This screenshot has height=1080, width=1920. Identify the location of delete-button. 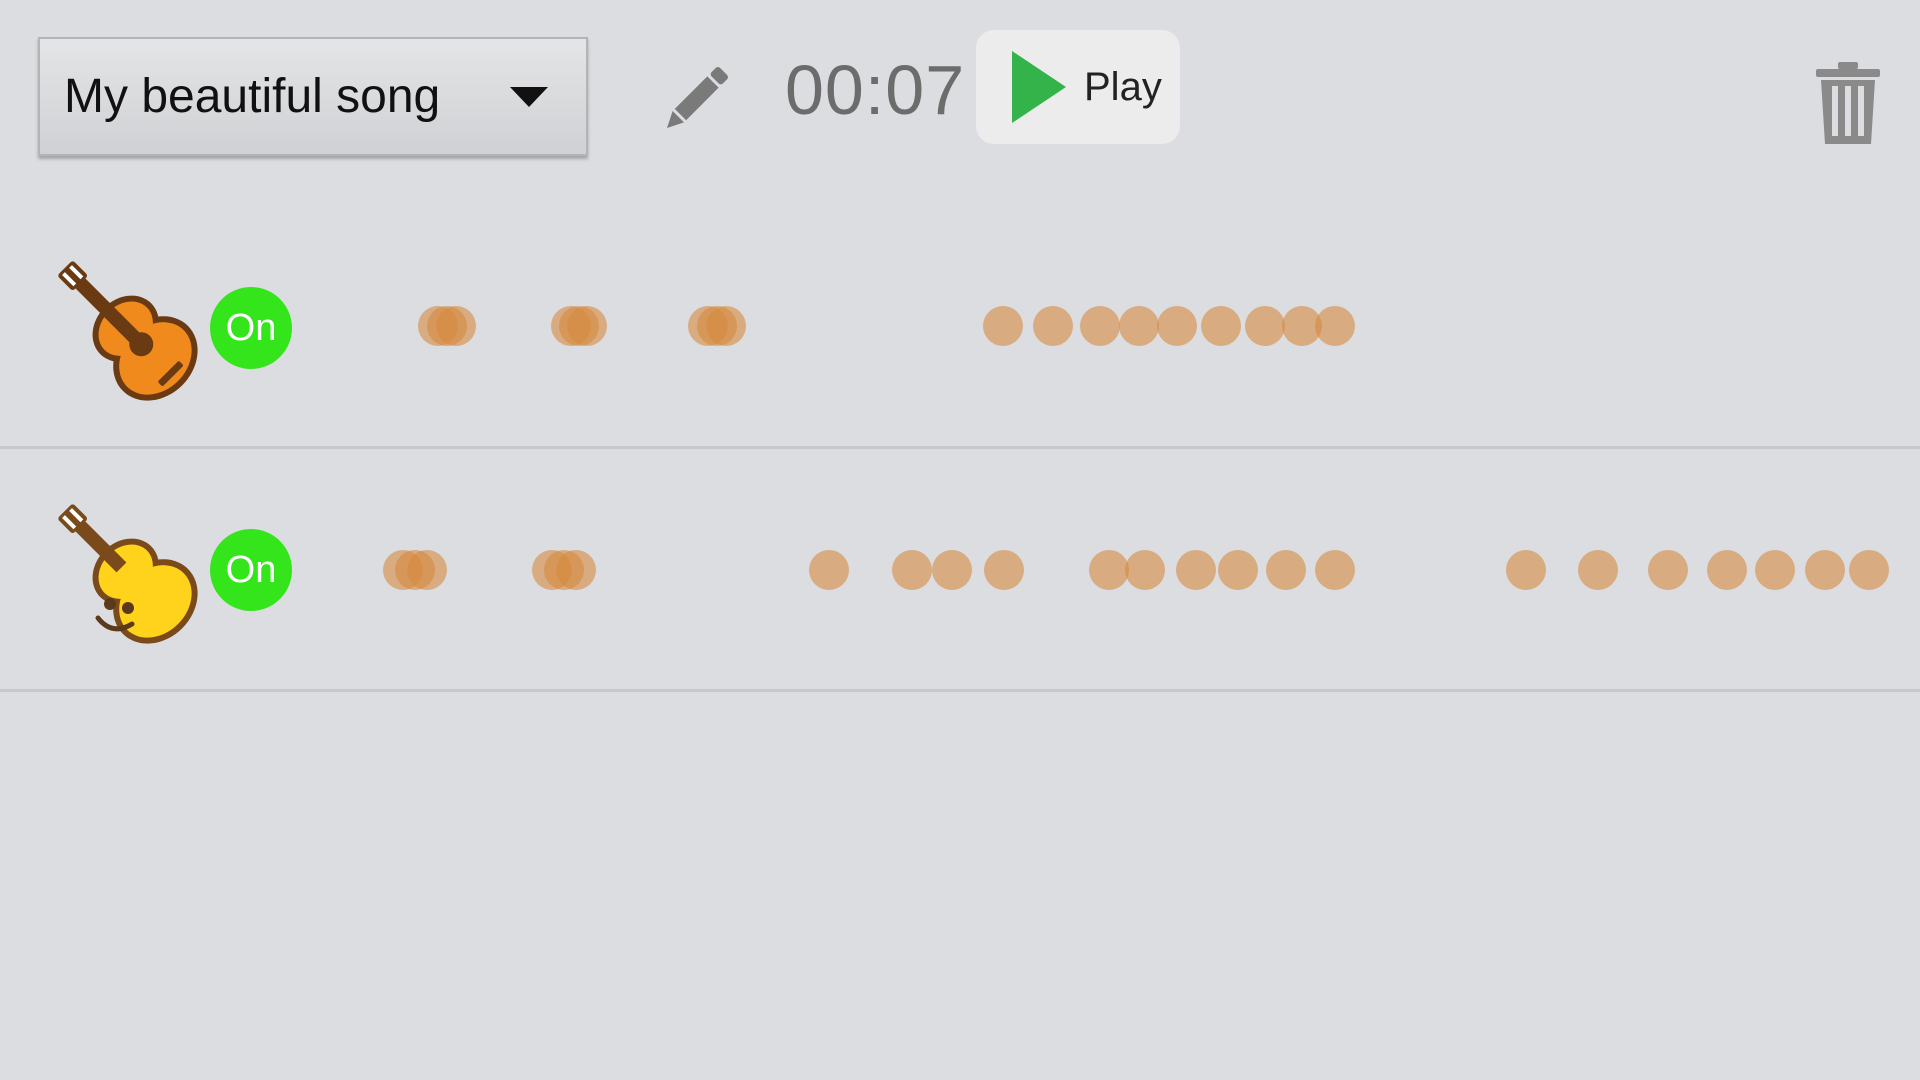
(1848, 103).